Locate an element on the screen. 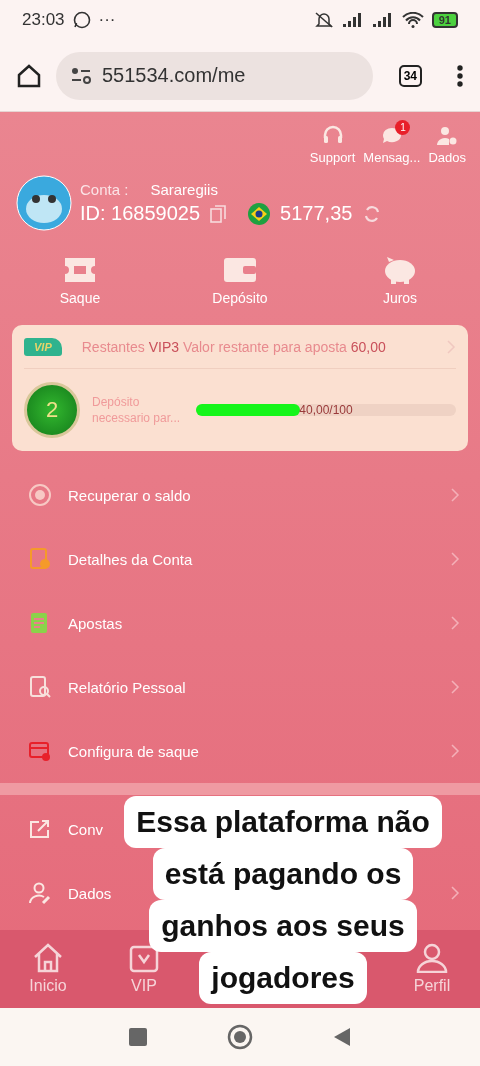  menu-item-label: Recuperar o saldo is located at coordinates (129, 495).